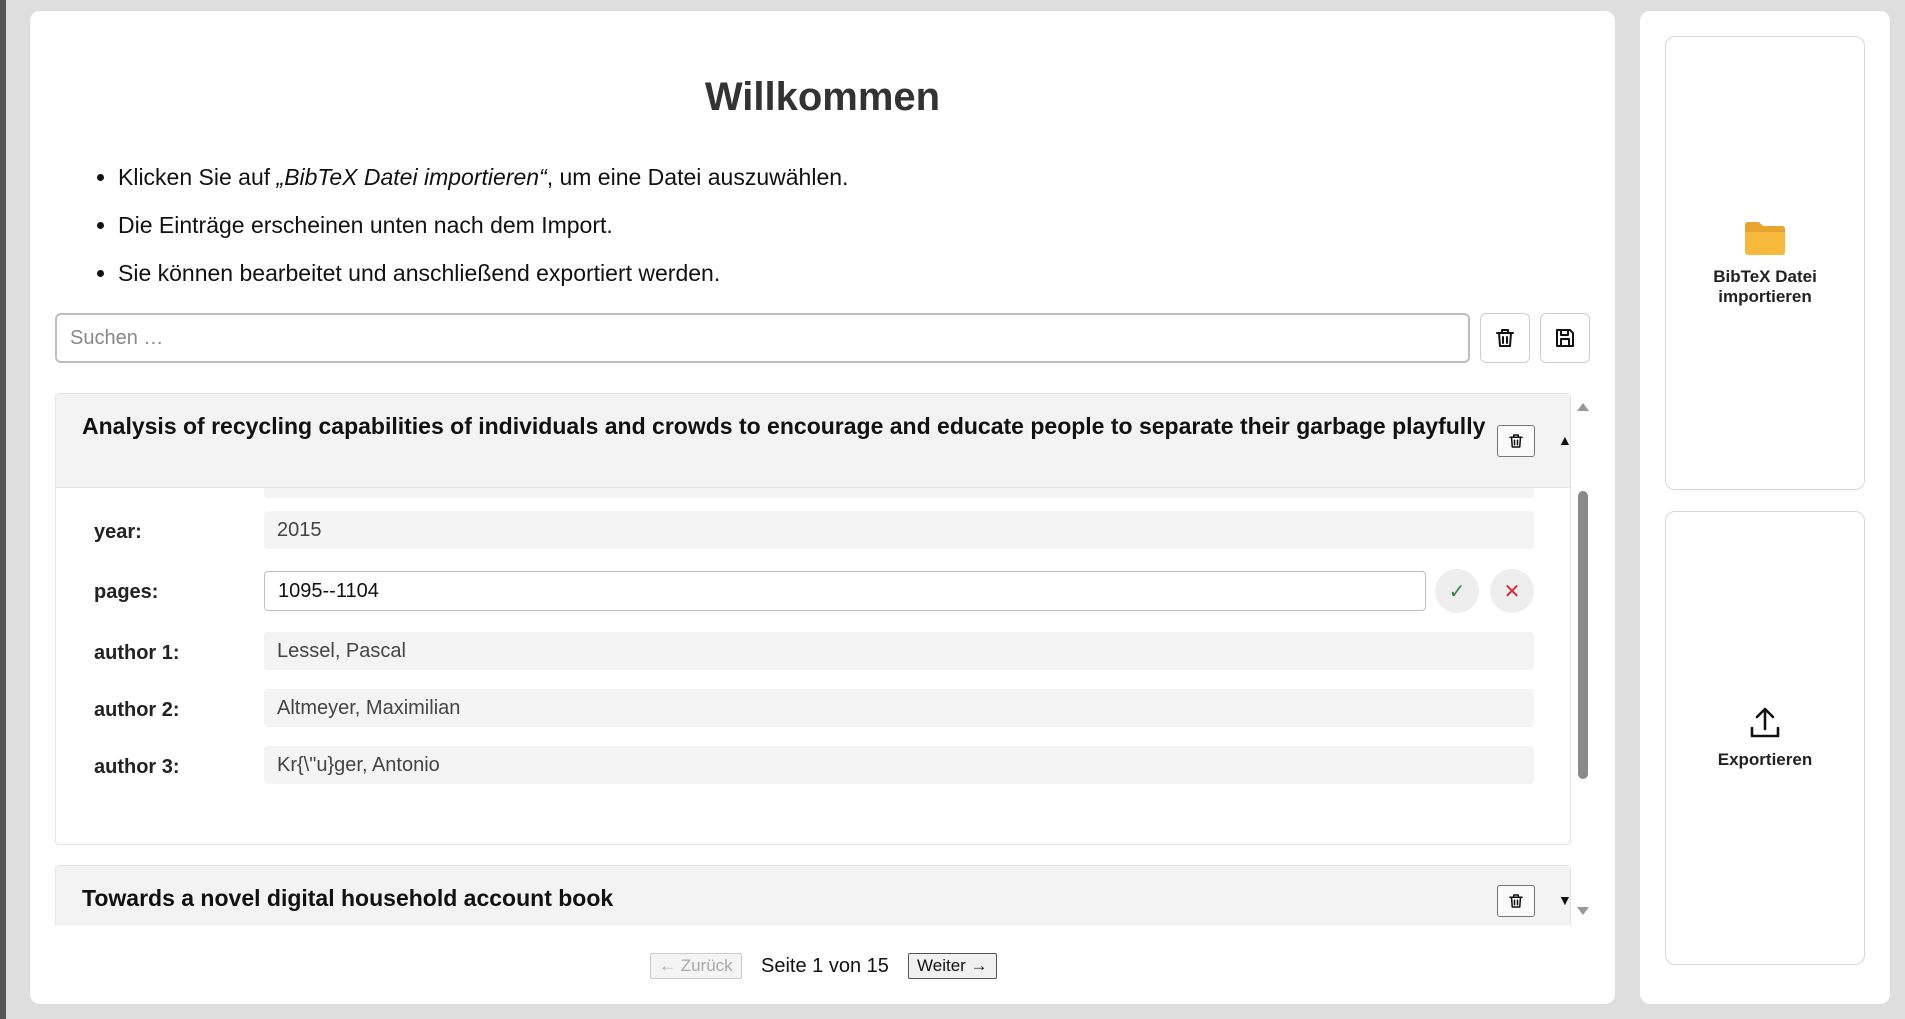 The height and width of the screenshot is (1019, 1905). Describe the element at coordinates (137, 653) in the screenshot. I see `field-label-author-1: author 1:` at that location.